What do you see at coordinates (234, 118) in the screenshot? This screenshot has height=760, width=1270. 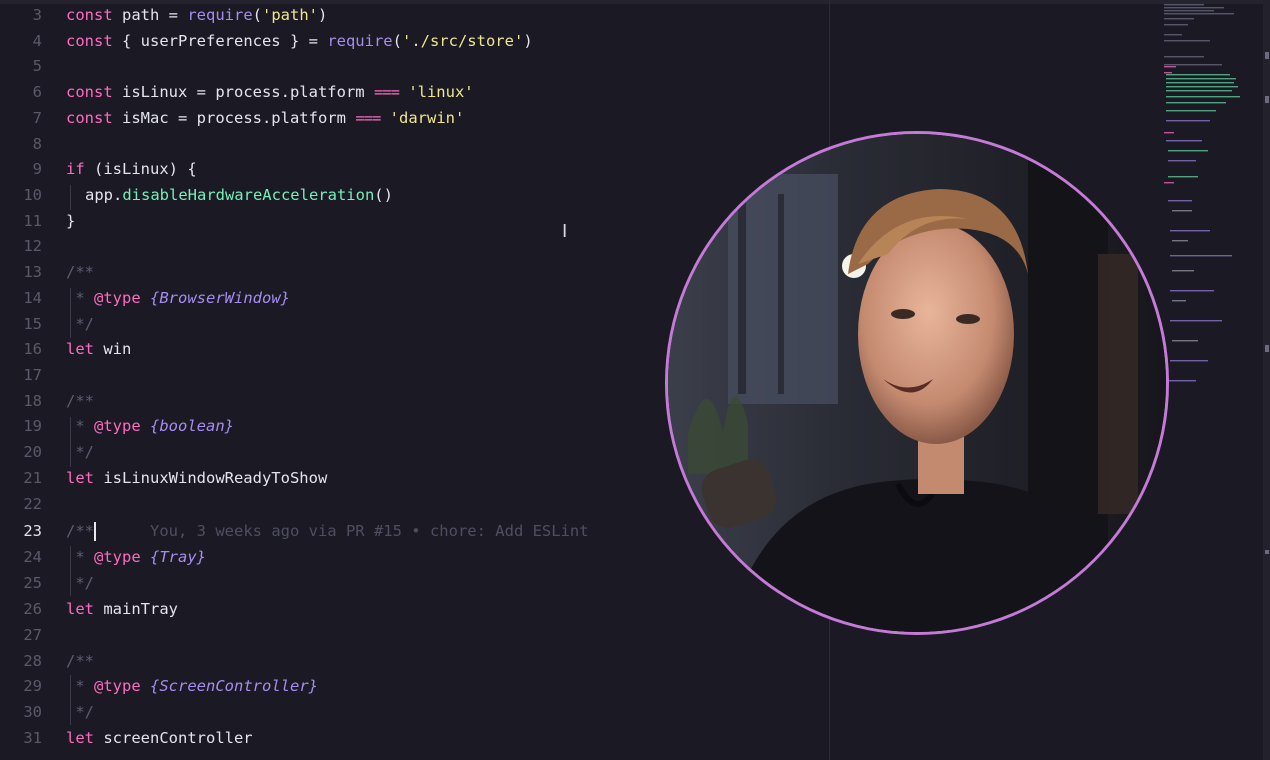 I see `identifier: isMac = process.platform` at bounding box center [234, 118].